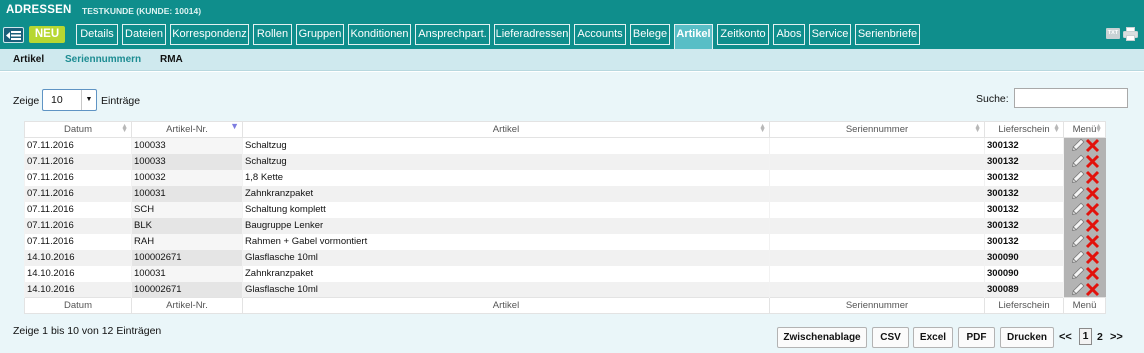 This screenshot has width=1144, height=353. I want to click on table-row: 07.11.2016 100032 1,8 Kette 300132, so click(565, 177).